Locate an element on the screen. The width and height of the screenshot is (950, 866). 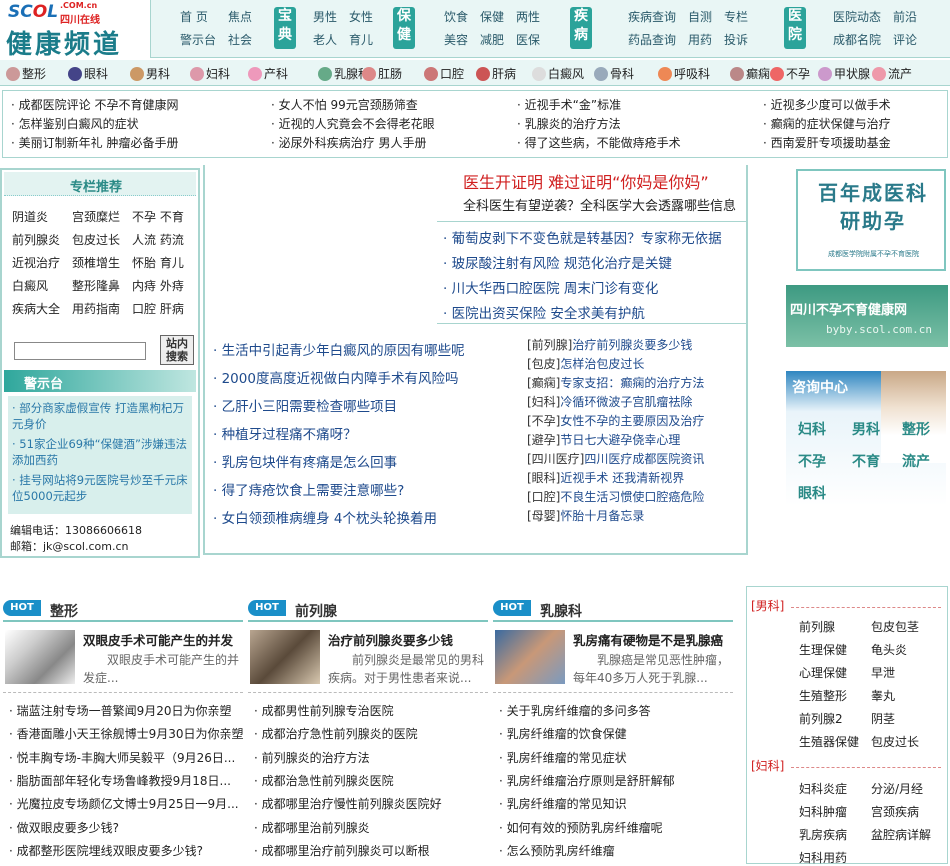
index-link: 龟头炎 is located at coordinates (889, 649).